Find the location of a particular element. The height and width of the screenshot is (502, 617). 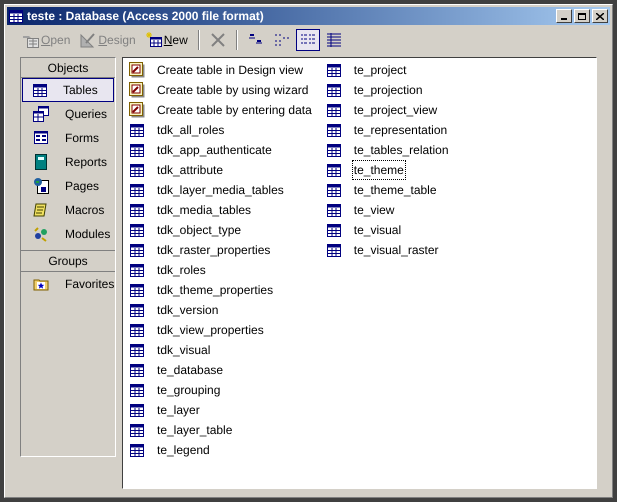

object-type-item: Macros is located at coordinates (68, 210).